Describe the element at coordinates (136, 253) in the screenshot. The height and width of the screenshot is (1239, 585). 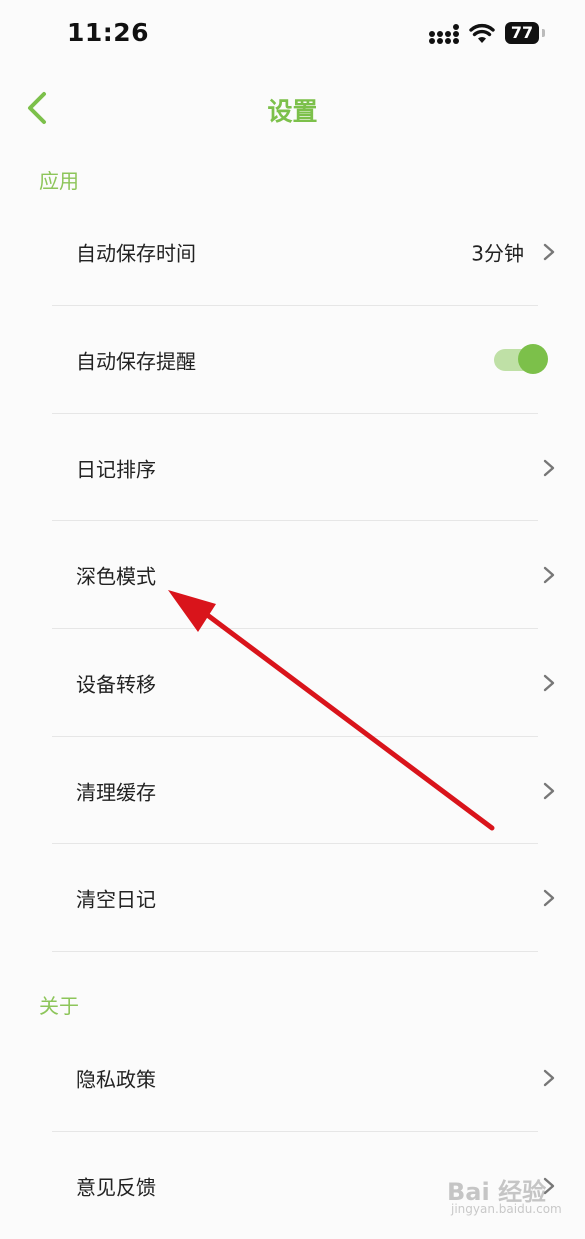
I see `row-label: 自动保存时间` at that location.